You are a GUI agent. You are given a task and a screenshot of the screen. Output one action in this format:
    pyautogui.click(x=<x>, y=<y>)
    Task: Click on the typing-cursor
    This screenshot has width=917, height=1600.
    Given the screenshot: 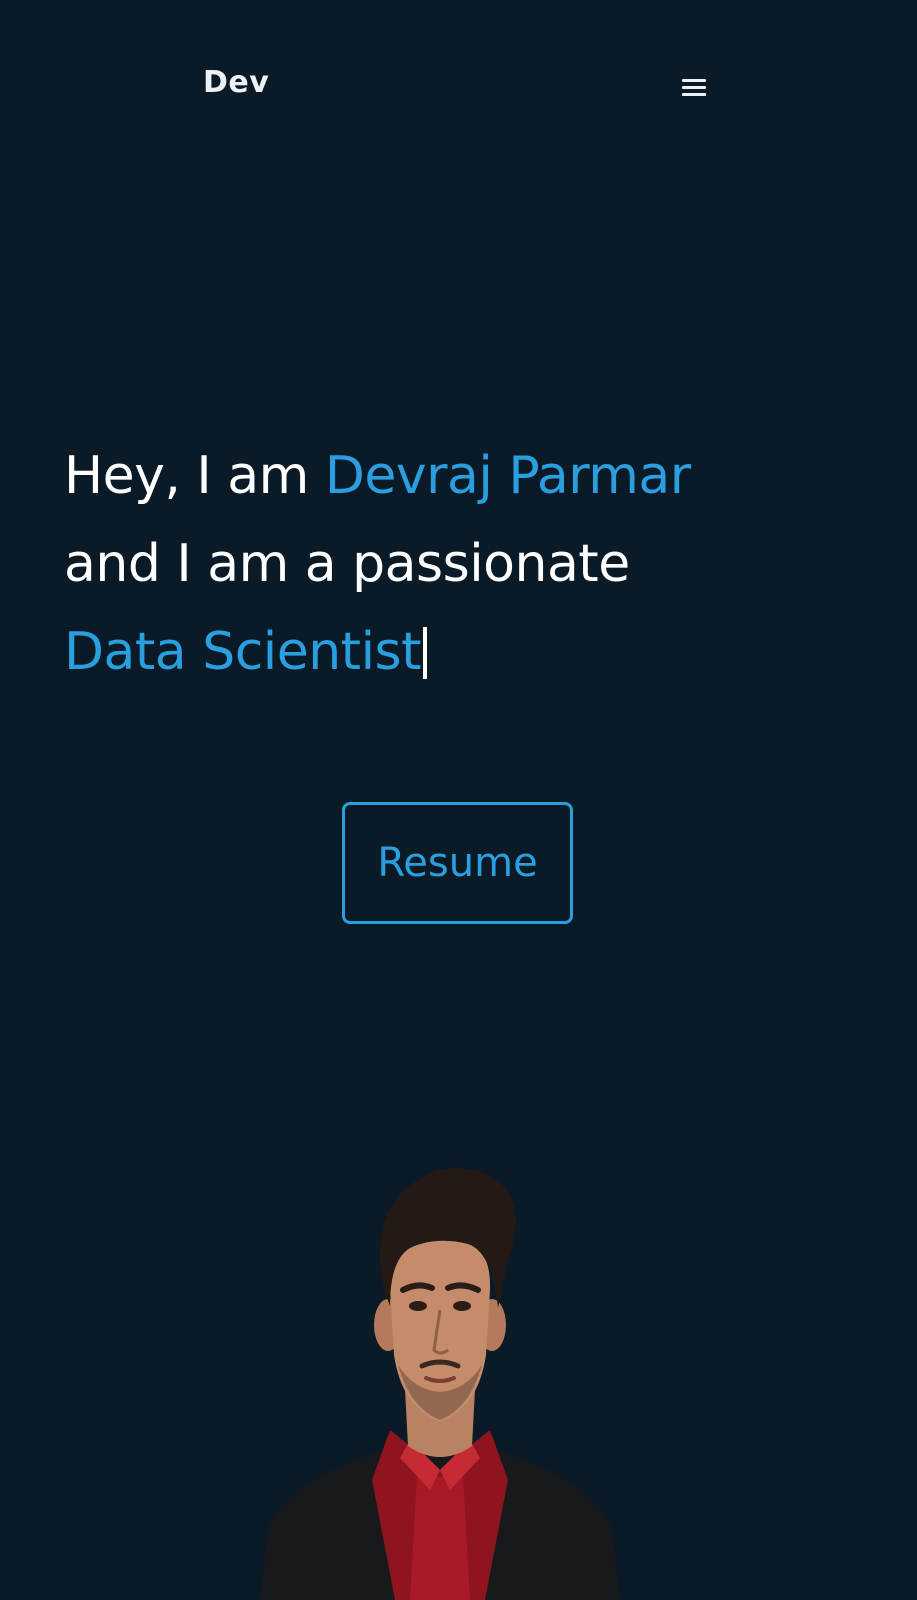 What is the action you would take?
    pyautogui.click(x=425, y=653)
    